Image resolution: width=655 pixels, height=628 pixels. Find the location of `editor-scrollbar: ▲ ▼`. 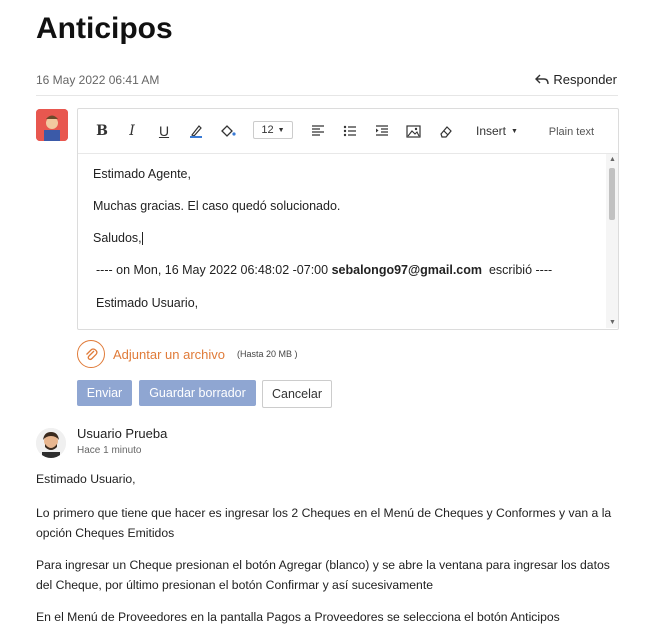

editor-scrollbar: ▲ ▼ is located at coordinates (612, 241).